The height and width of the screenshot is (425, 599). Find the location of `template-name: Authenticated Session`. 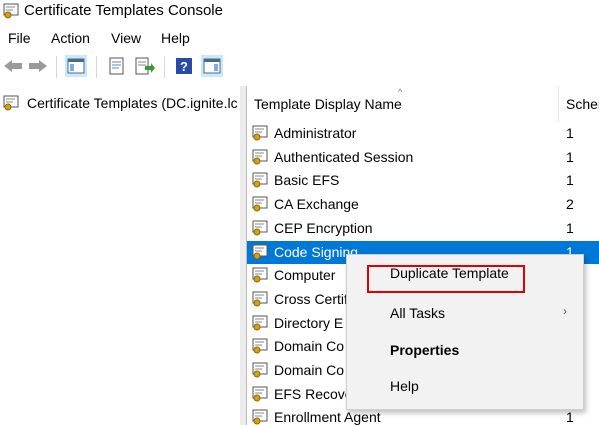

template-name: Authenticated Session is located at coordinates (344, 156).